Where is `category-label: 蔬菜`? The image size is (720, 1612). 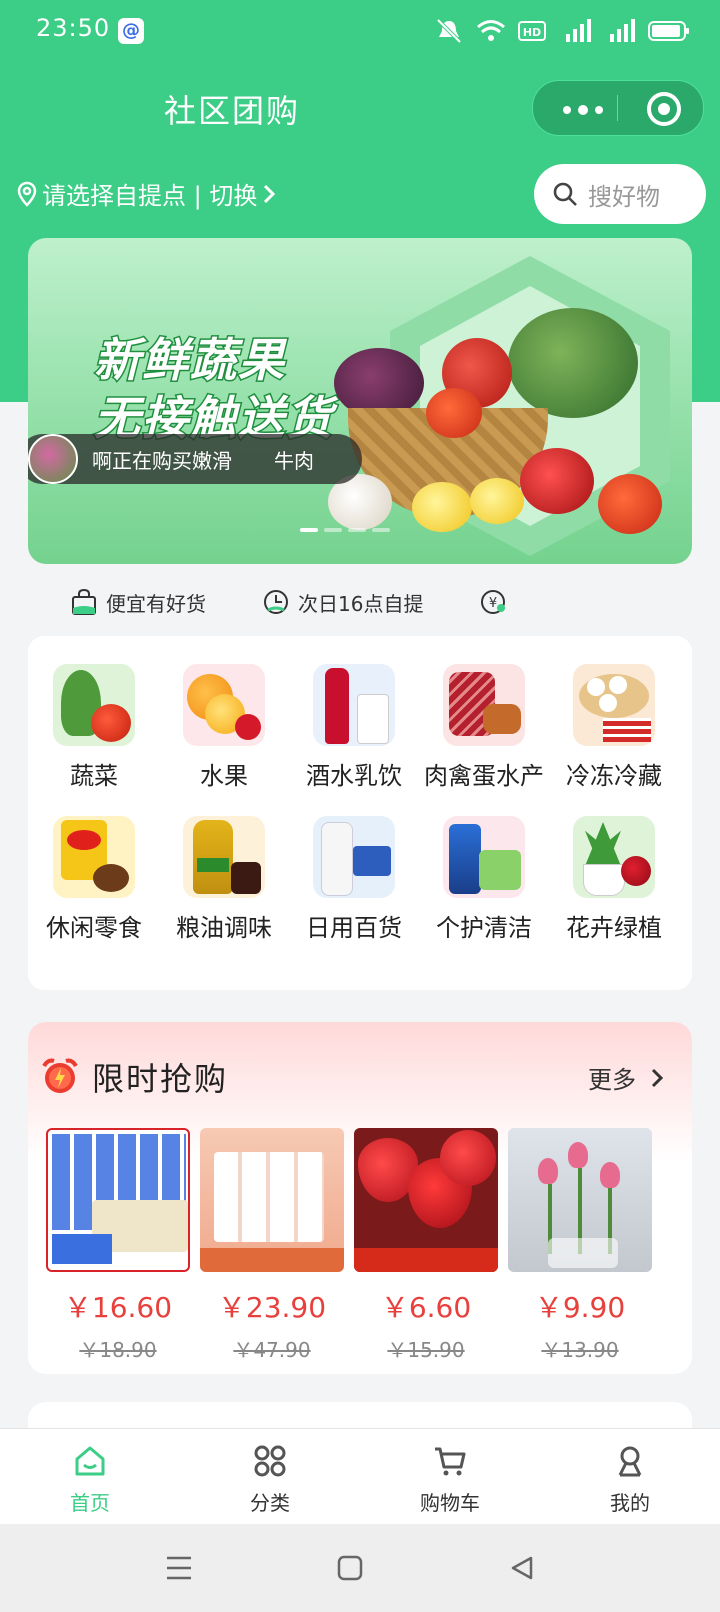 category-label: 蔬菜 is located at coordinates (94, 776).